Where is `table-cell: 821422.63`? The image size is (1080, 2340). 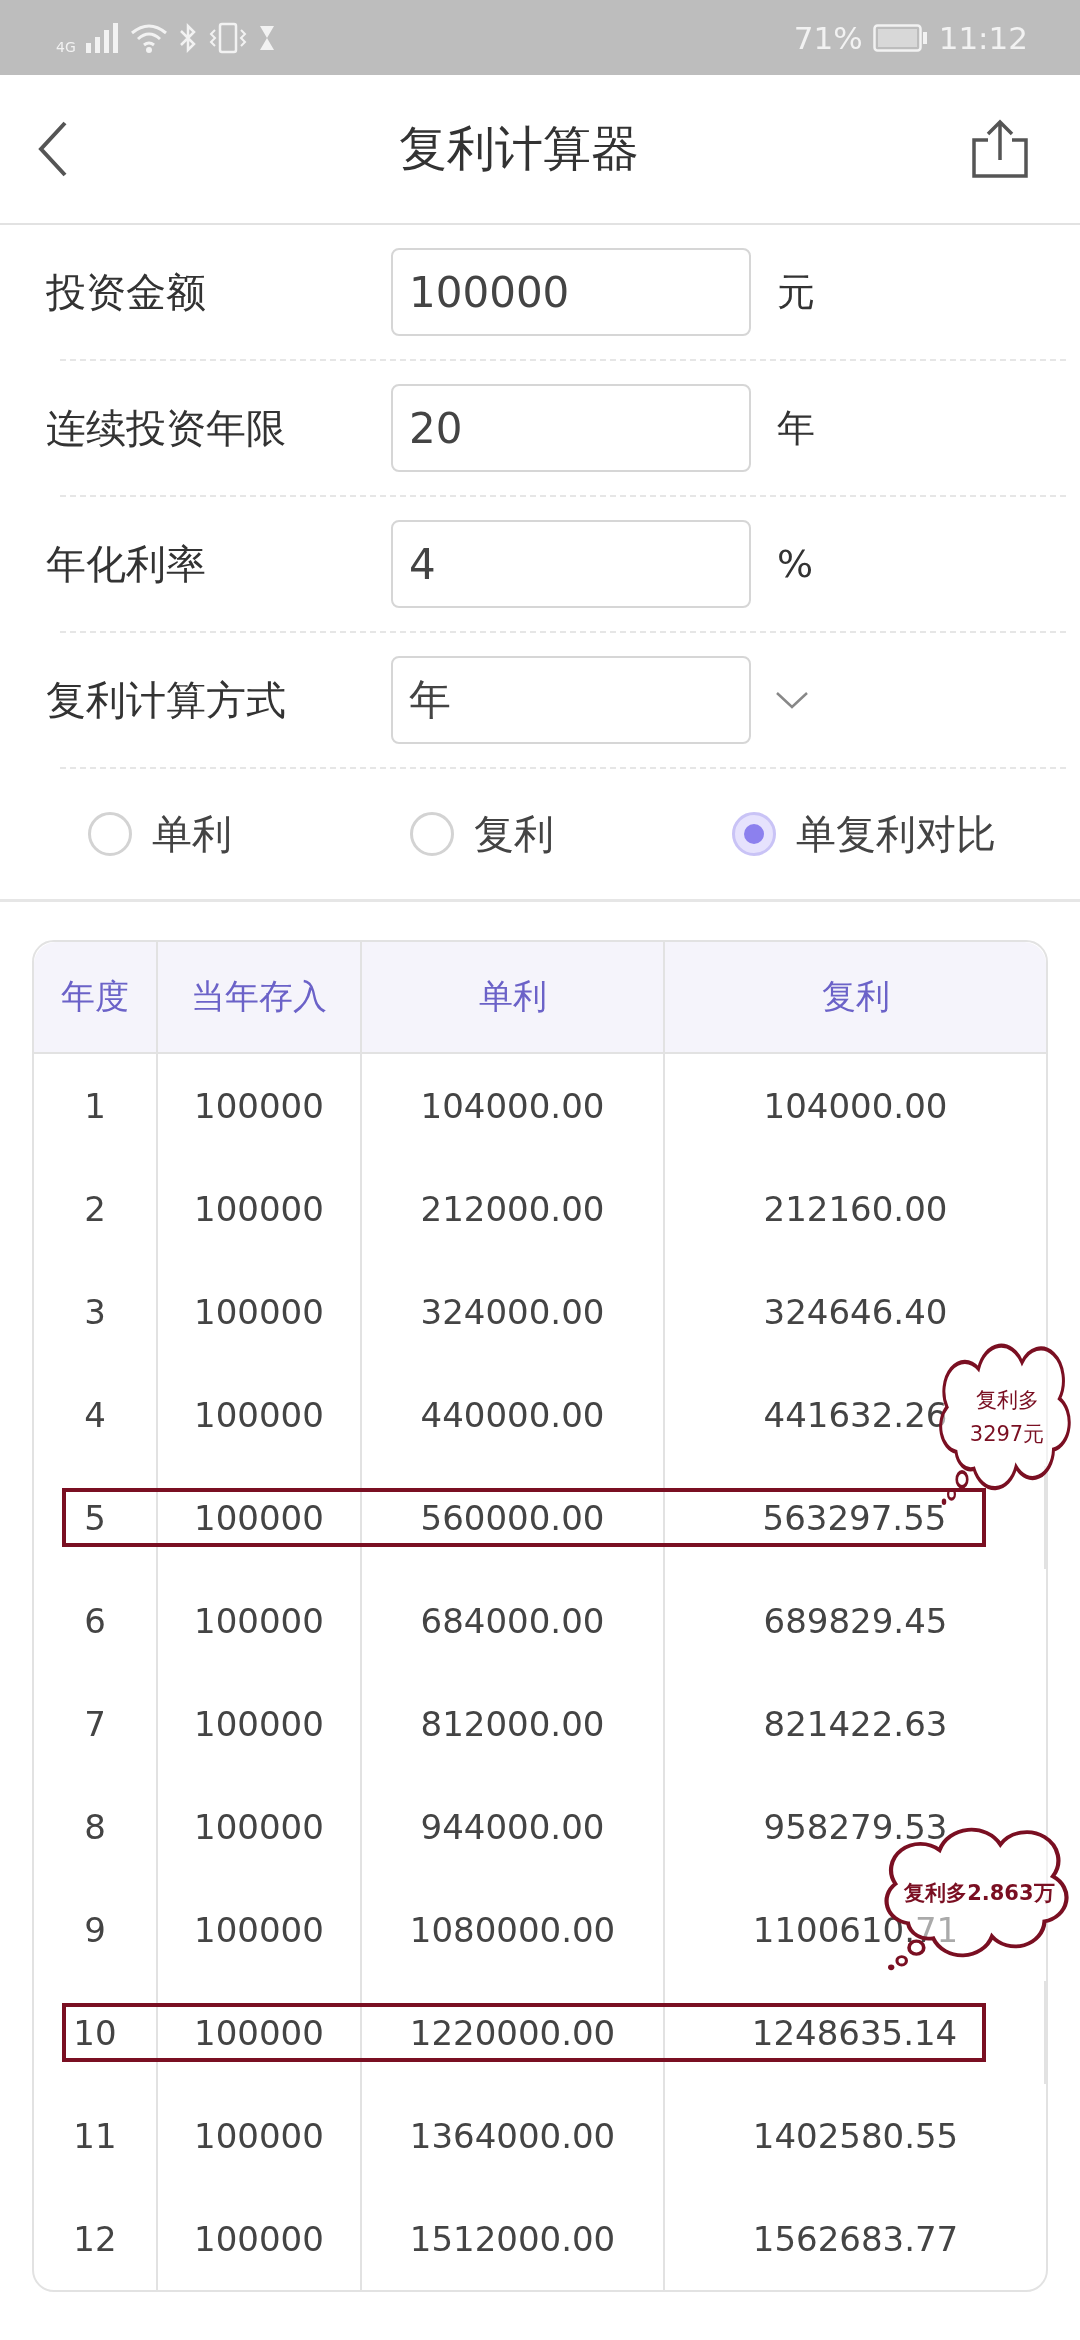 table-cell: 821422.63 is located at coordinates (855, 1723).